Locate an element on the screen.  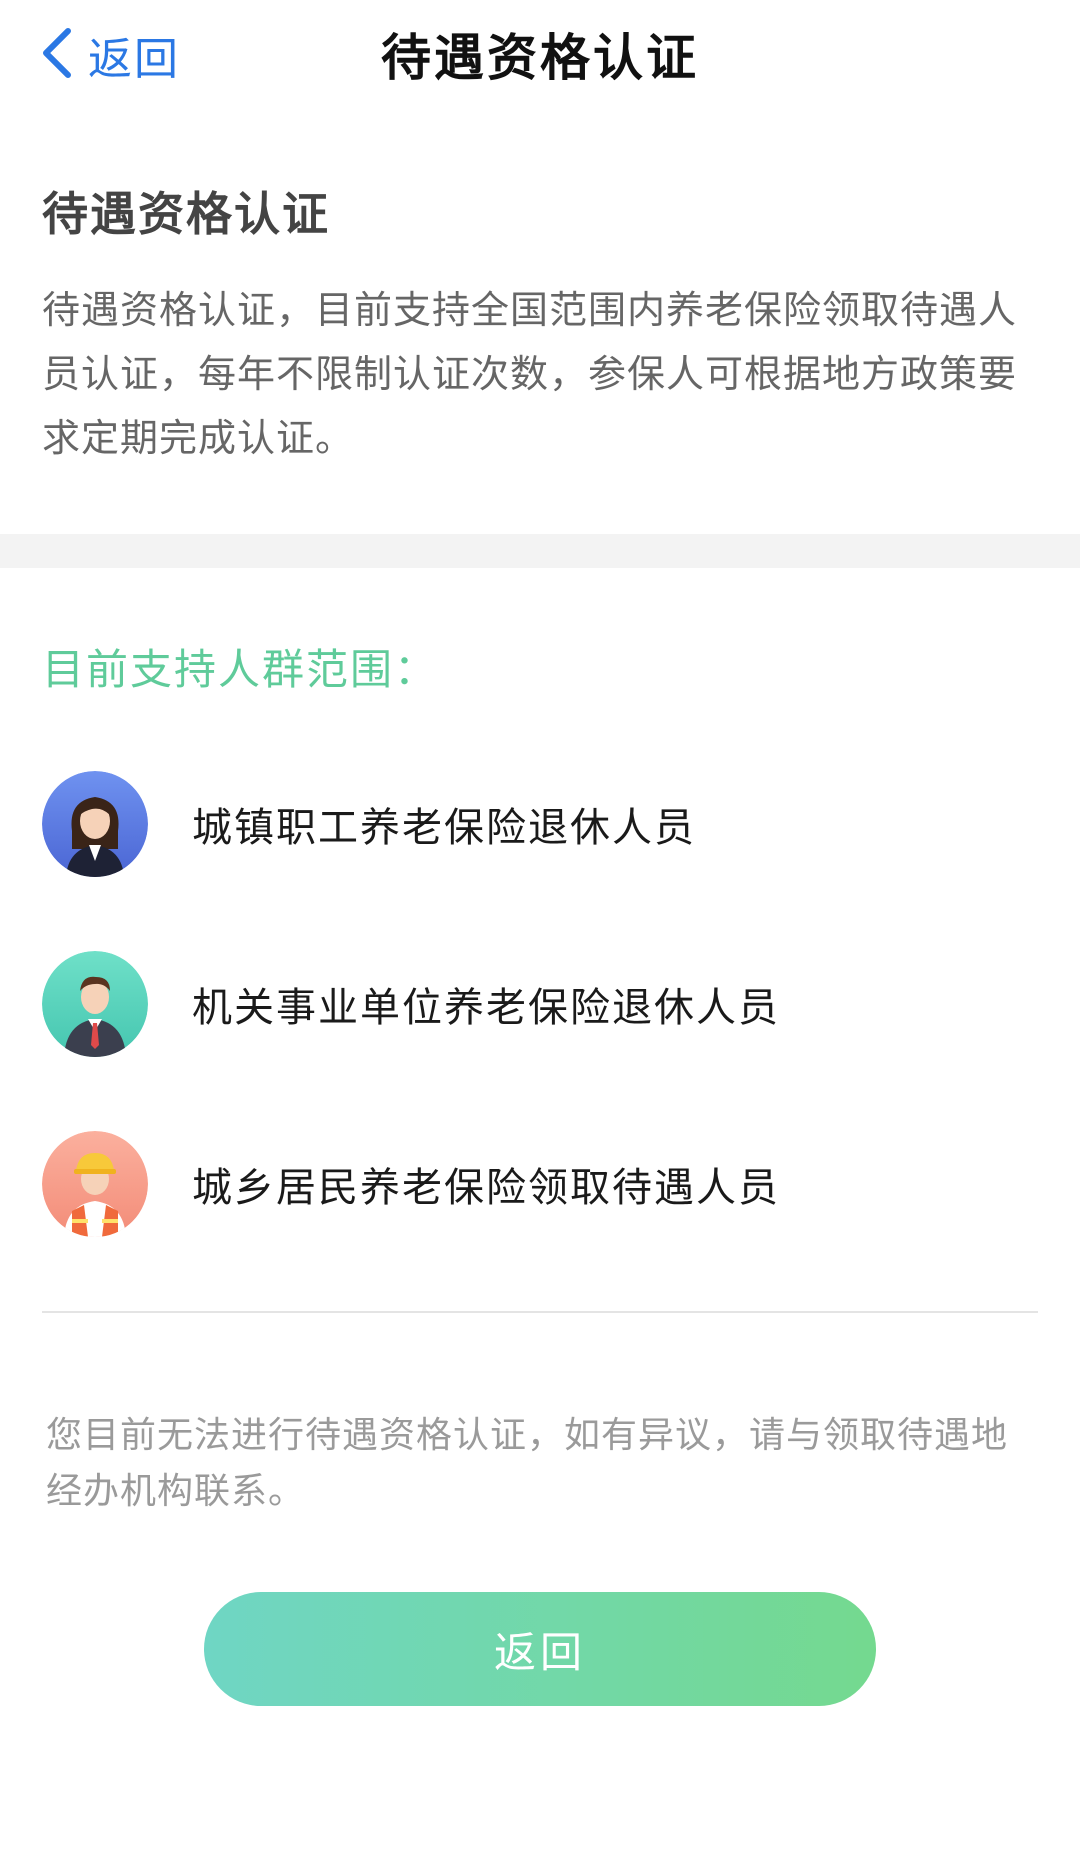
page-title: 待遇资格认证 is located at coordinates (540, 58).